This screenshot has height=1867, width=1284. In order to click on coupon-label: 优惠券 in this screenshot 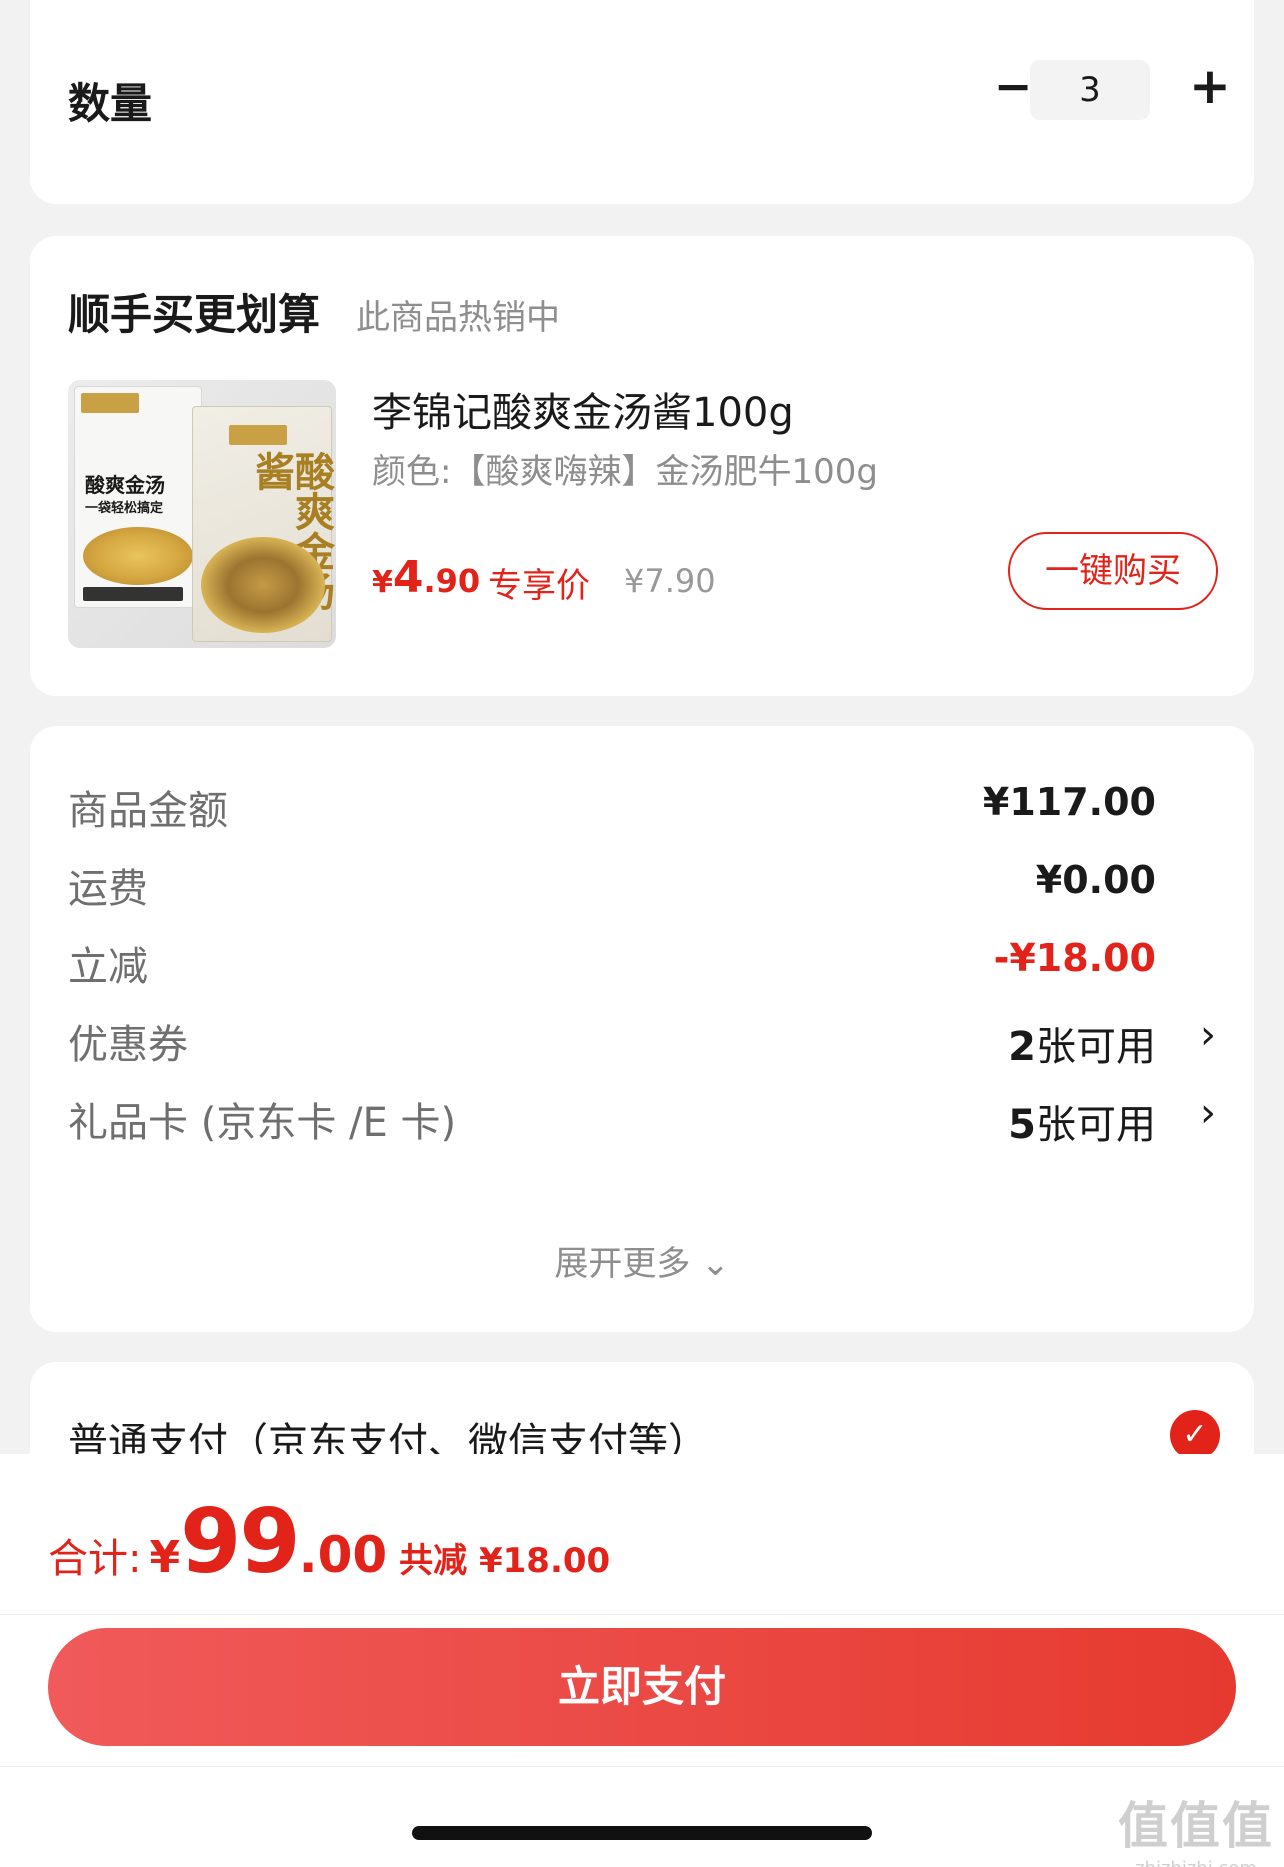, I will do `click(128, 1045)`.